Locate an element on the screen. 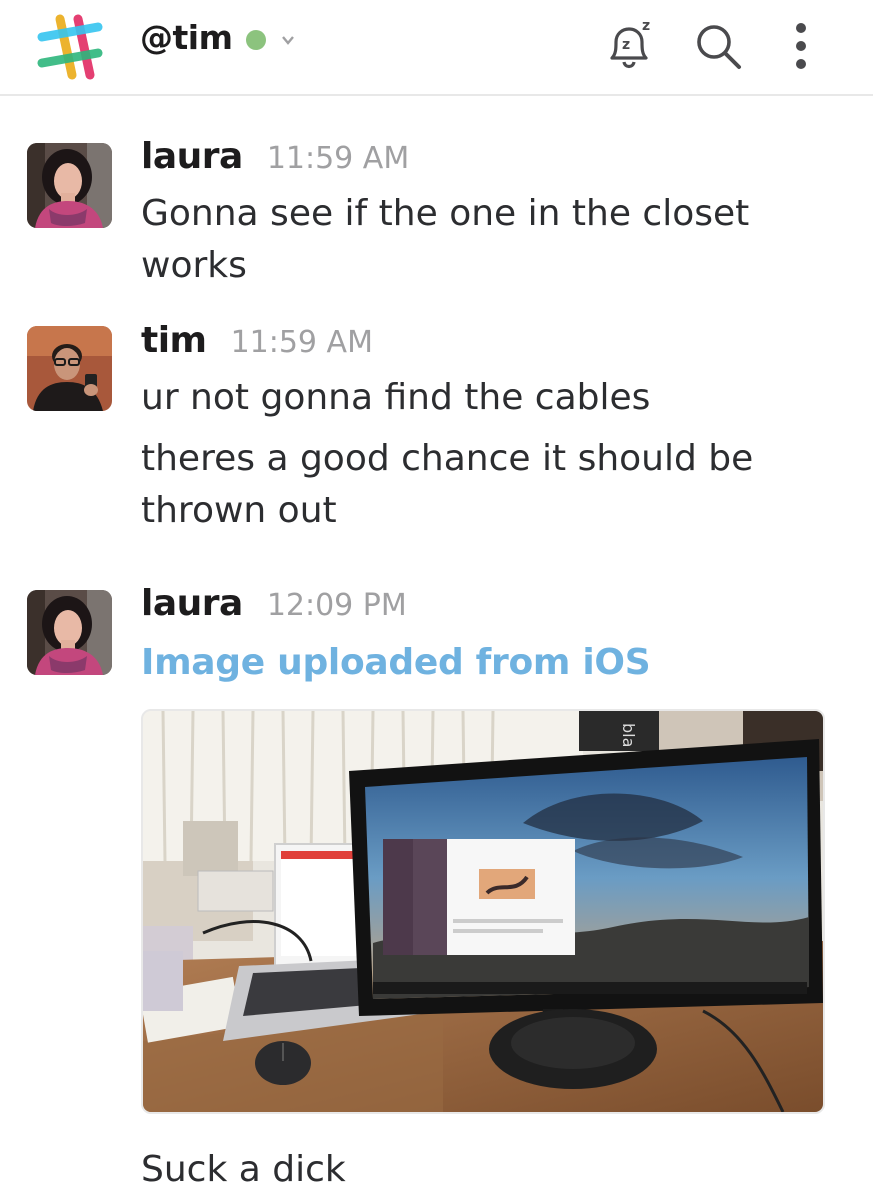 This screenshot has width=873, height=1200. top-bar: @tim z z is located at coordinates (436, 48).